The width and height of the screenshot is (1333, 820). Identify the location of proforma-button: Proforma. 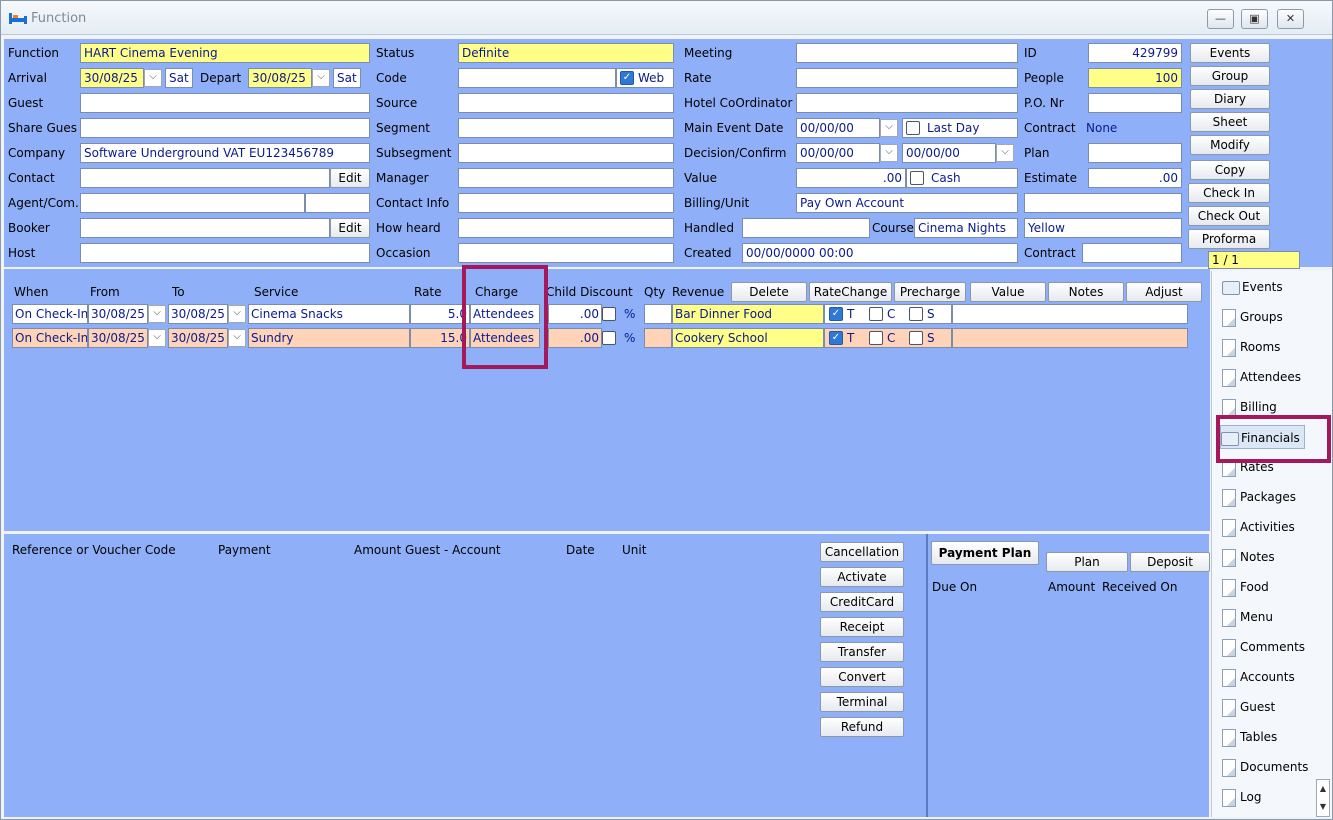
(1229, 239).